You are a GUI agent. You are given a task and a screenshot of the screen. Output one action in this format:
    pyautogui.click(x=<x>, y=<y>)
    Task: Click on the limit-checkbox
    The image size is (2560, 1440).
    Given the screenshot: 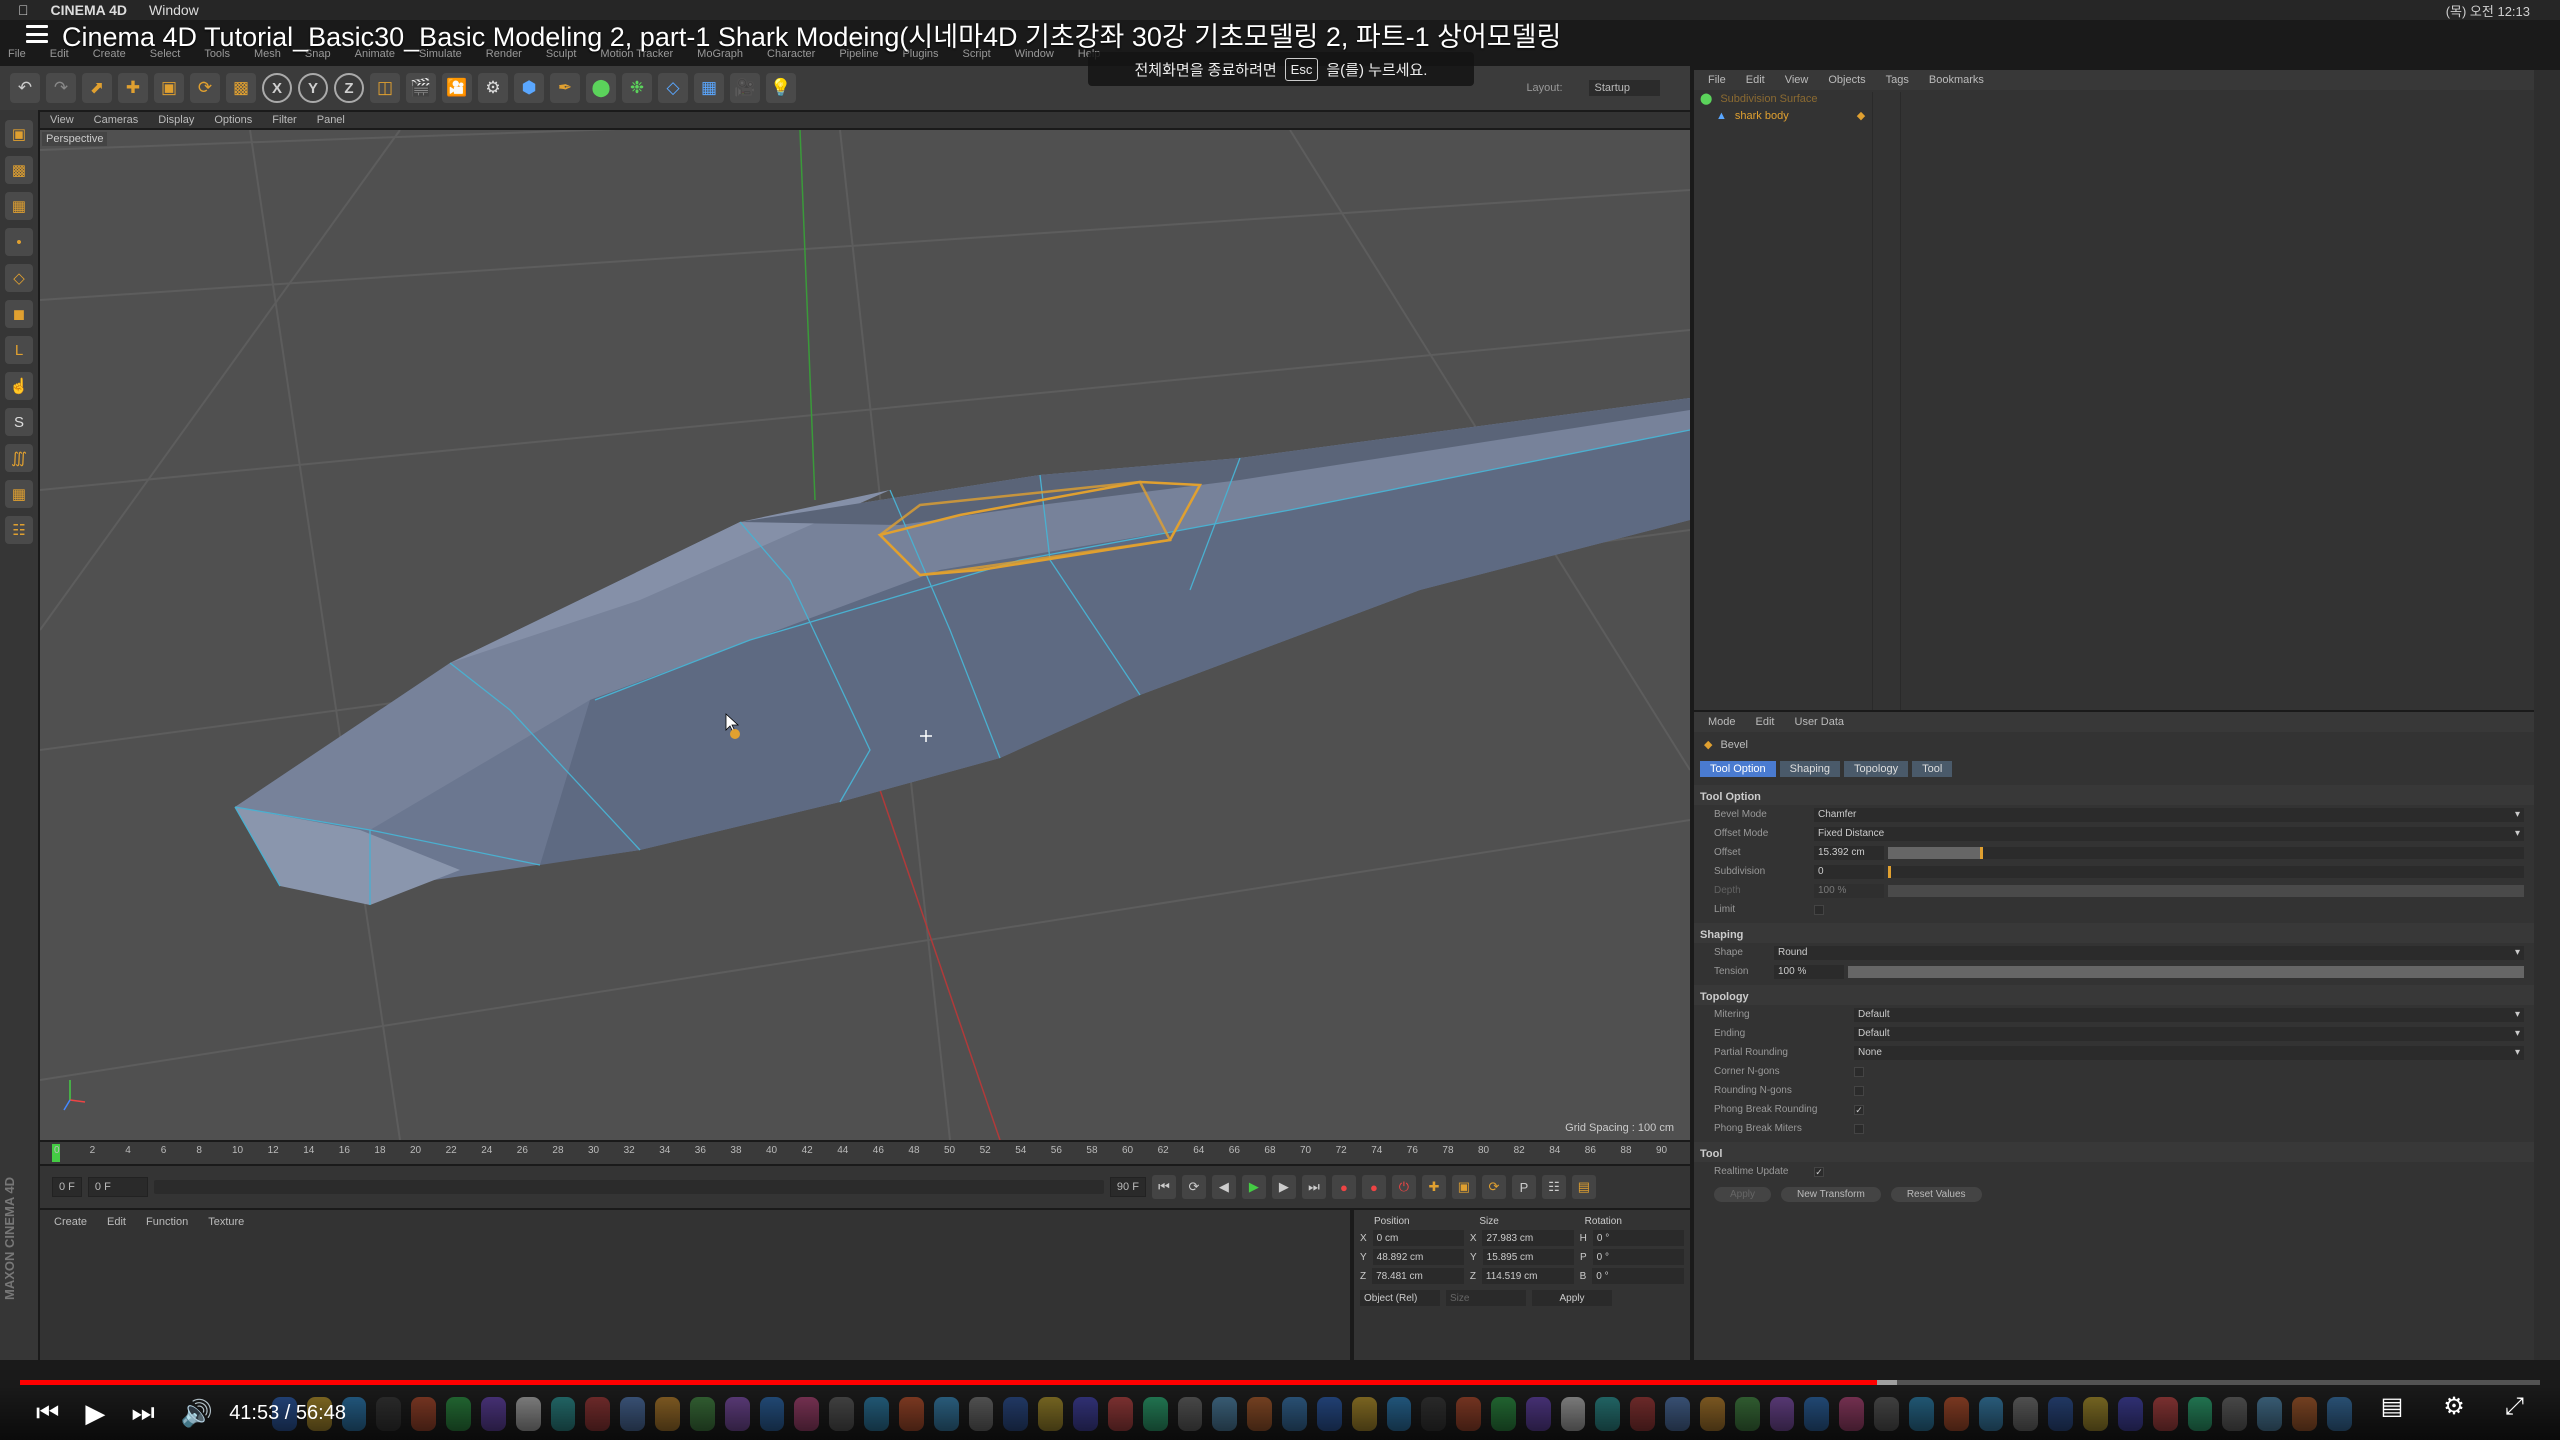 What is the action you would take?
    pyautogui.click(x=1819, y=909)
    